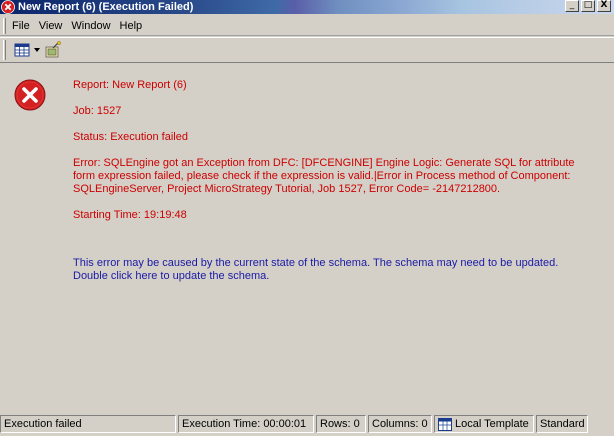  I want to click on job-number: Job: 1527, so click(97, 111).